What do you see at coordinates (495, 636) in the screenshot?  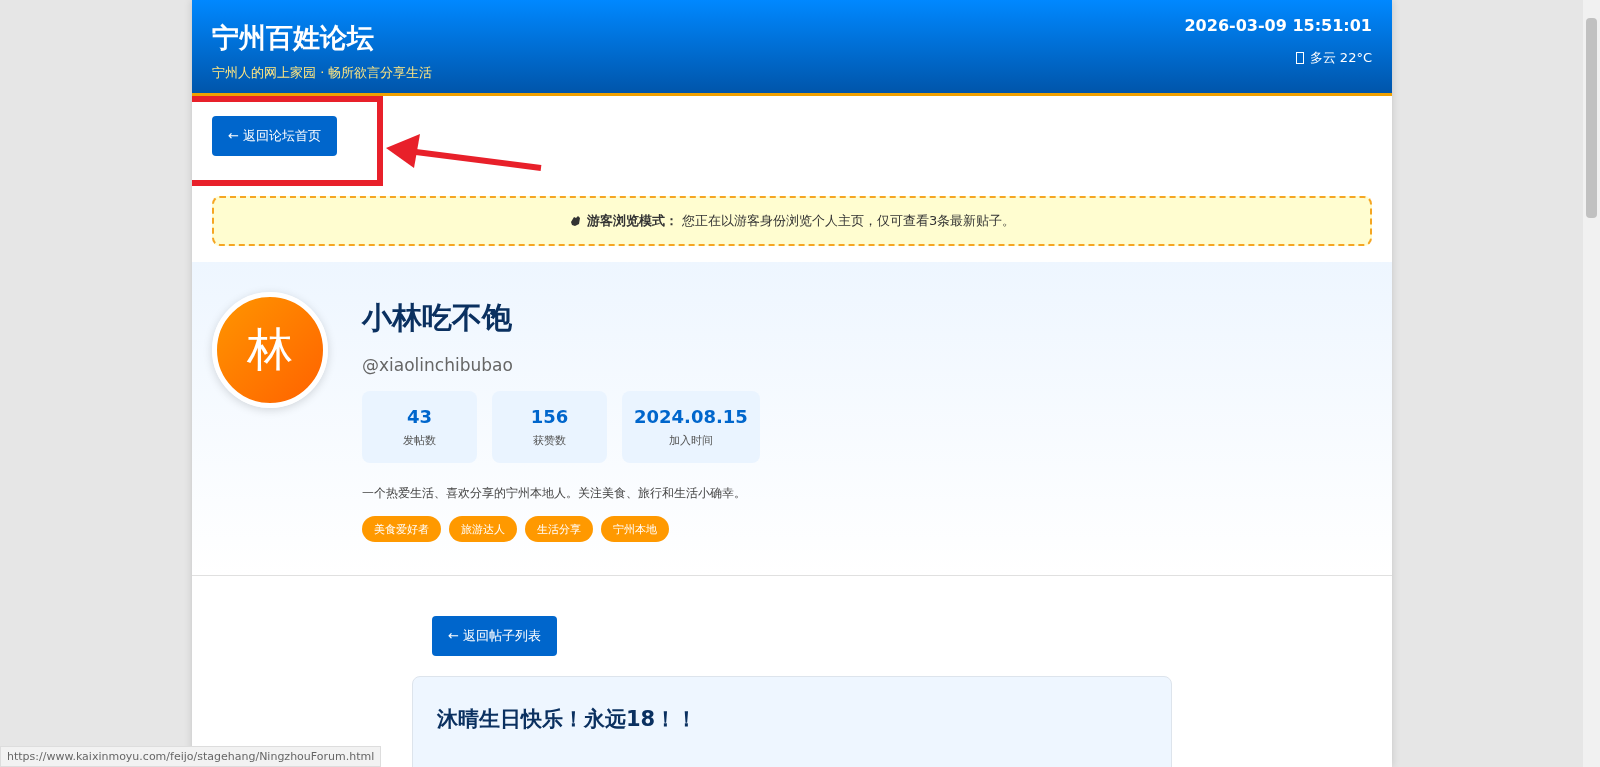 I see `back-to-posts-button: ← 返回帖子列表` at bounding box center [495, 636].